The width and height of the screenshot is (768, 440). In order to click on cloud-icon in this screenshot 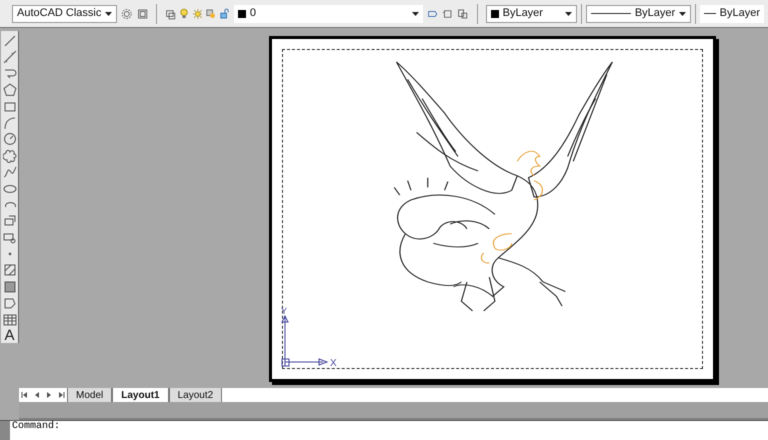, I will do `click(9, 155)`.